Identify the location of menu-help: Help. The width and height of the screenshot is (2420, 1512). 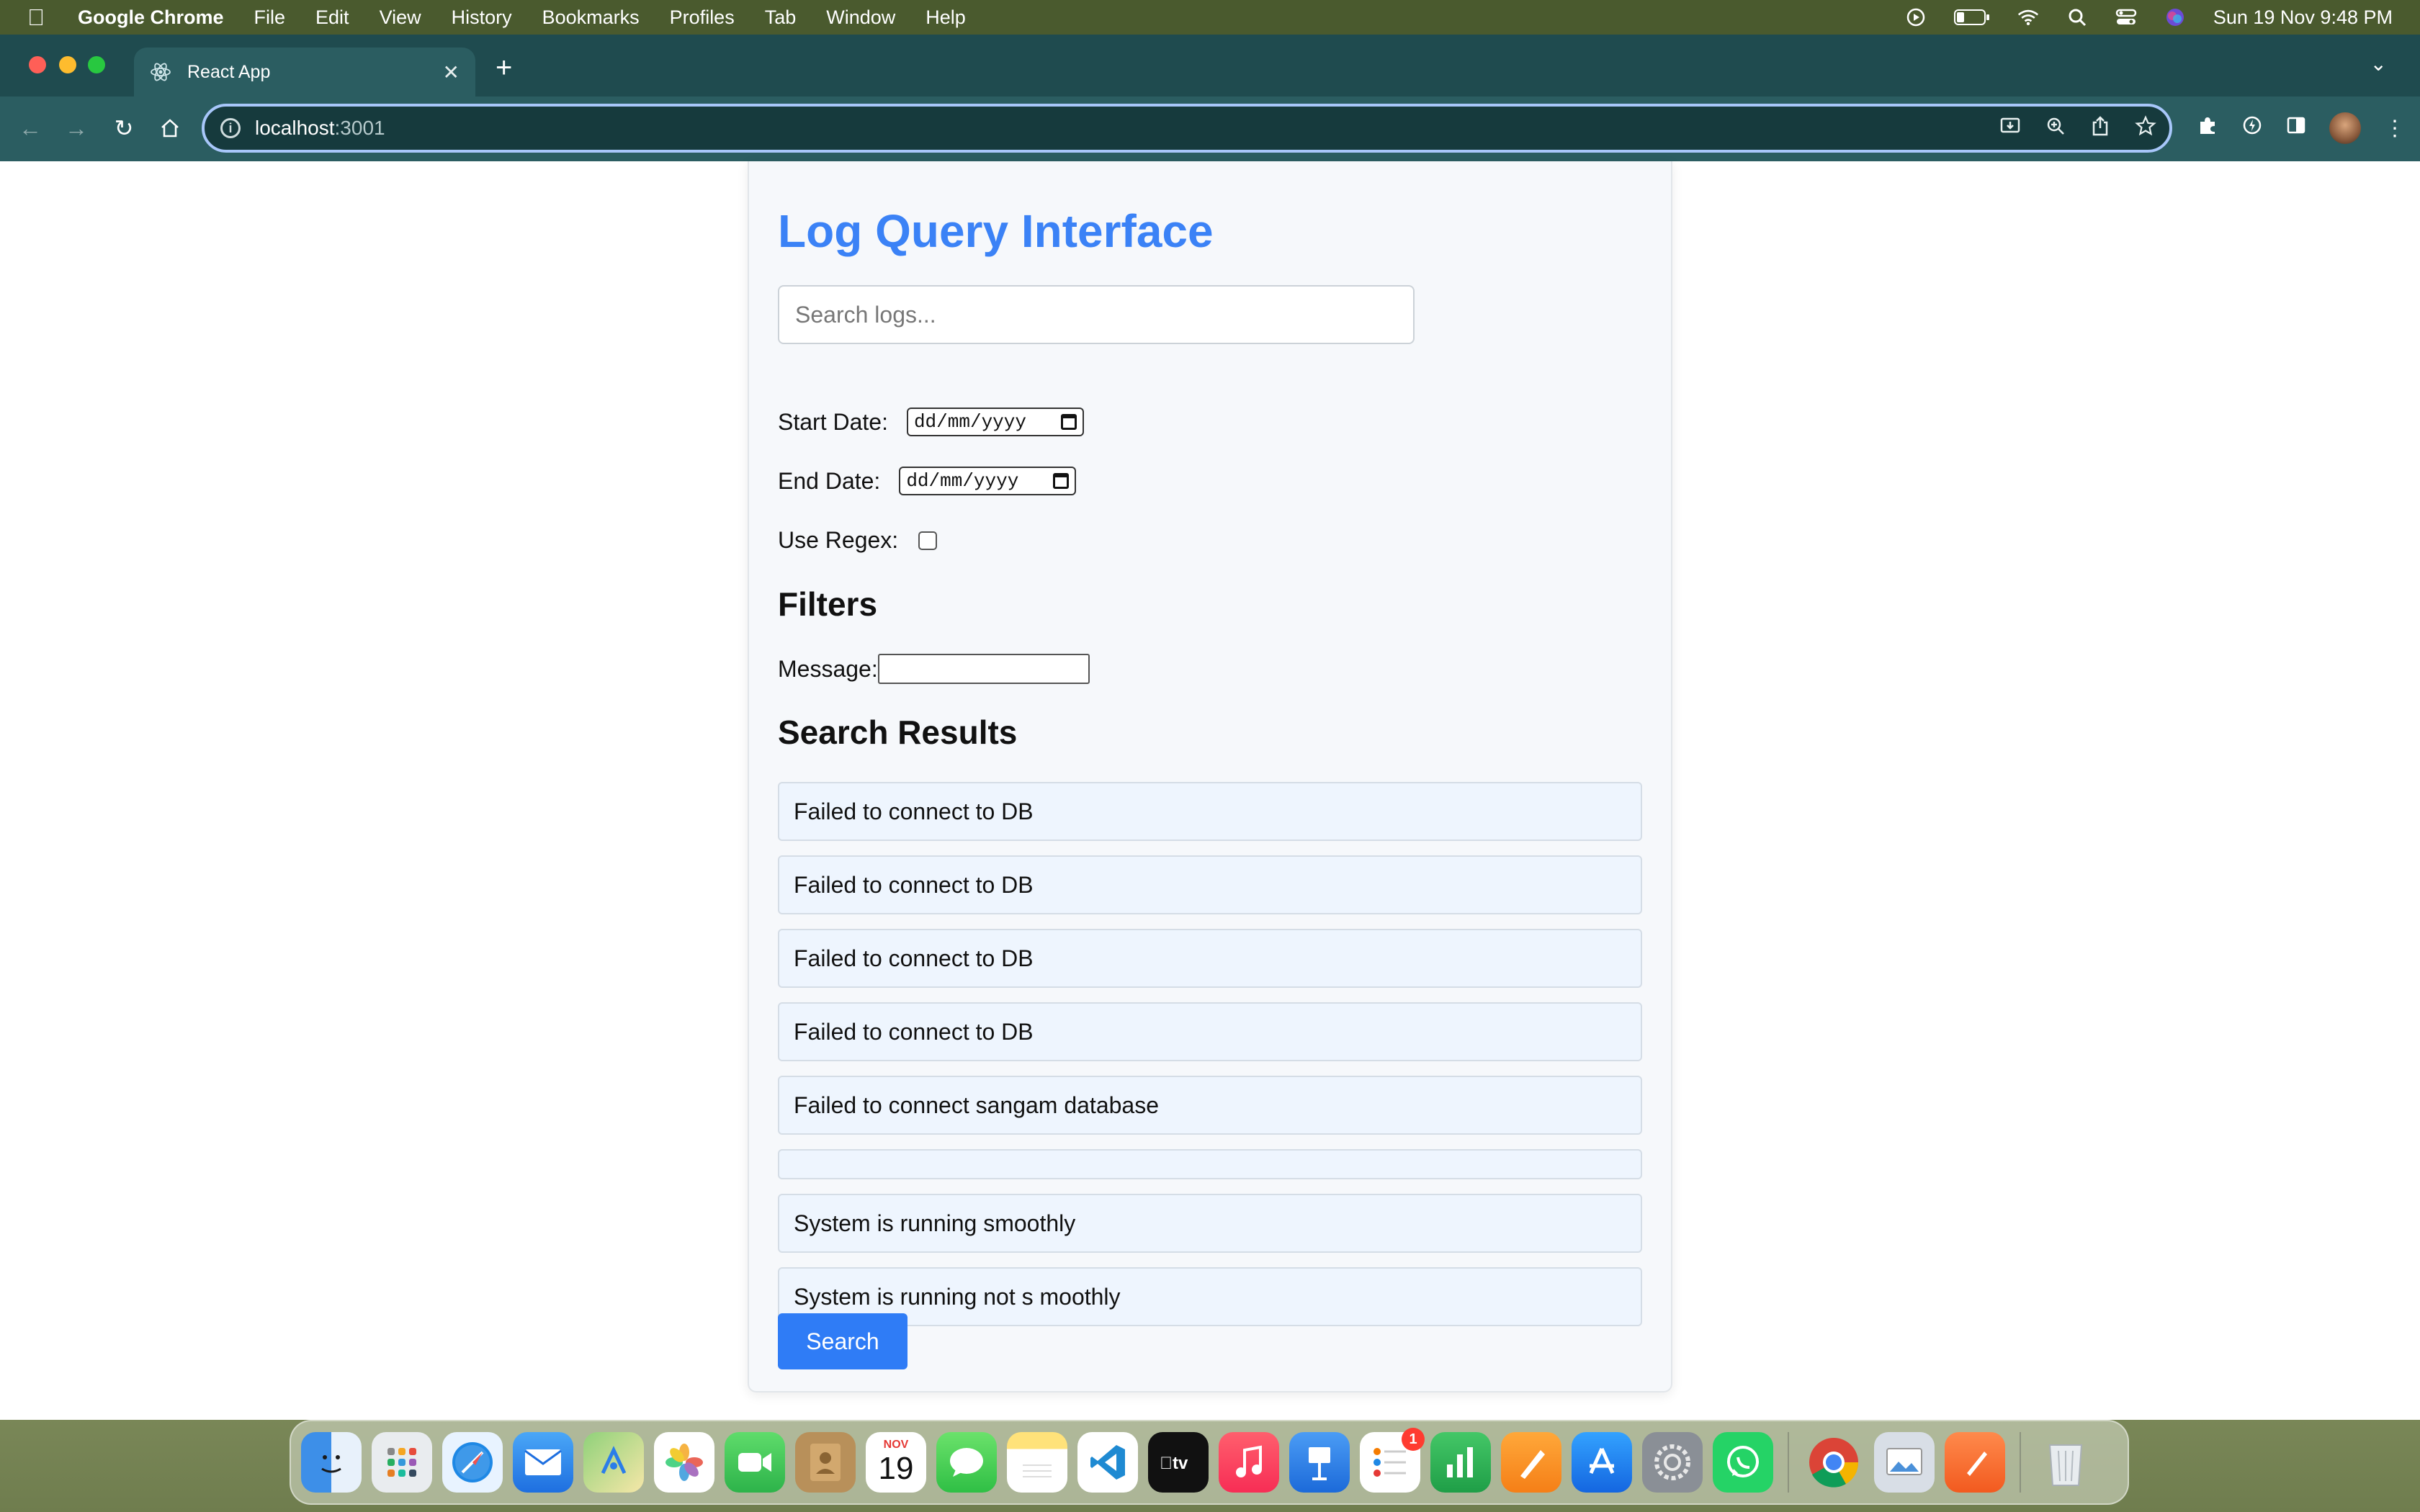
(946, 17).